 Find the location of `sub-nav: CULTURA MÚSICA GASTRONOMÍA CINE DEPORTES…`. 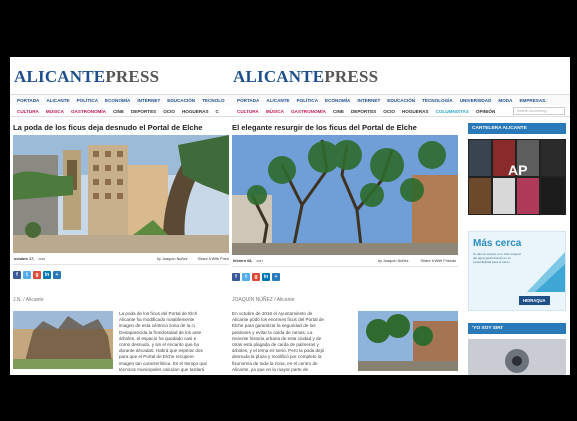

sub-nav: CULTURA MÚSICA GASTRONOMÍA CINE DEPORTES… is located at coordinates (120, 111).